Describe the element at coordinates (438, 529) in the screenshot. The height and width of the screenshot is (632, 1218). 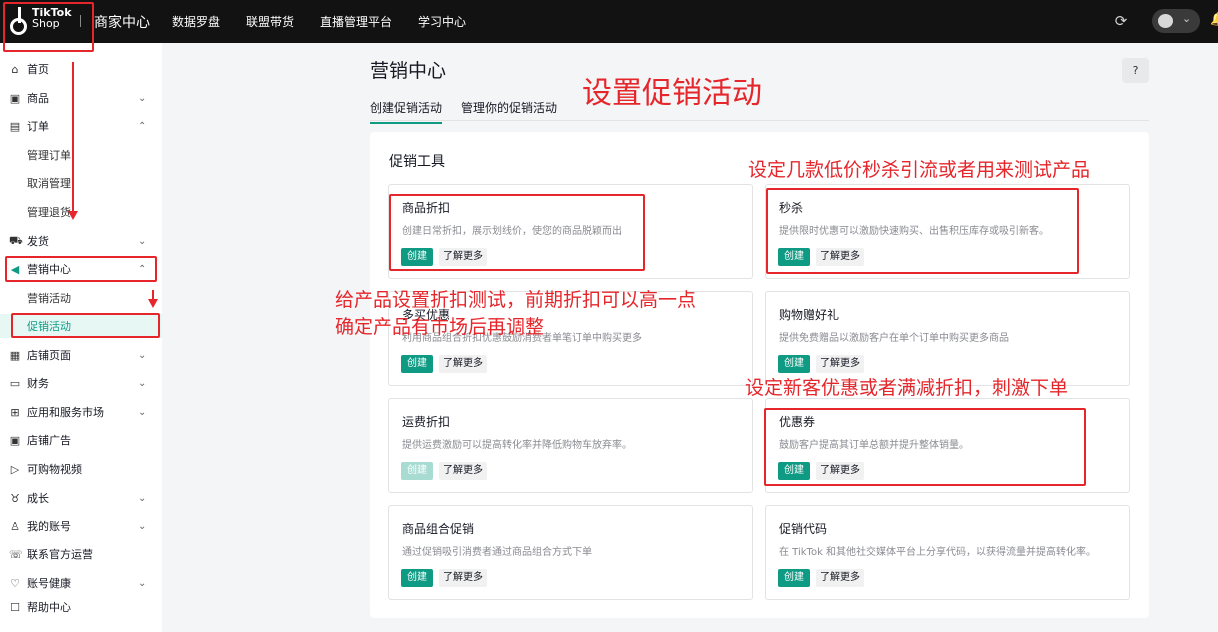
I see `card-title: 商品组合促销` at that location.